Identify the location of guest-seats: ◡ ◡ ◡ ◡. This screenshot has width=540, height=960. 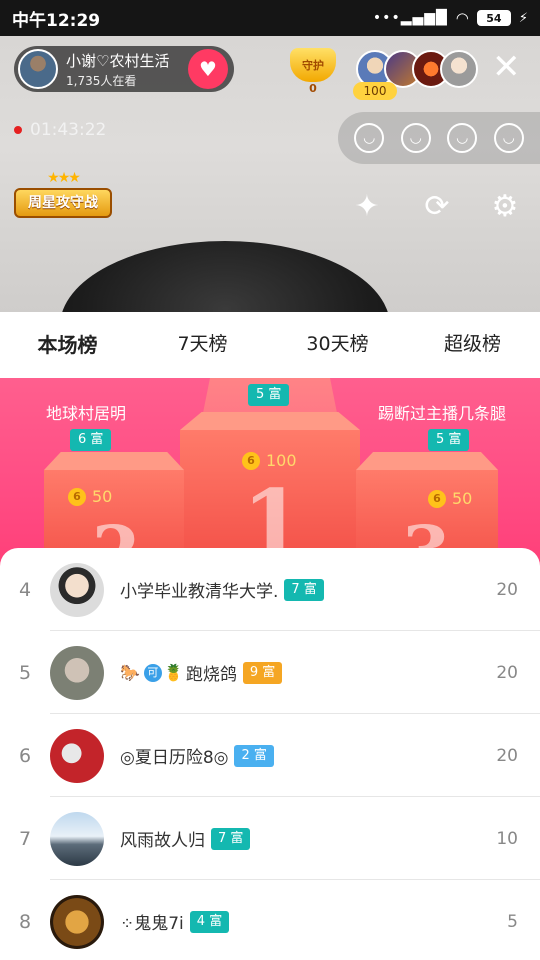
(439, 138).